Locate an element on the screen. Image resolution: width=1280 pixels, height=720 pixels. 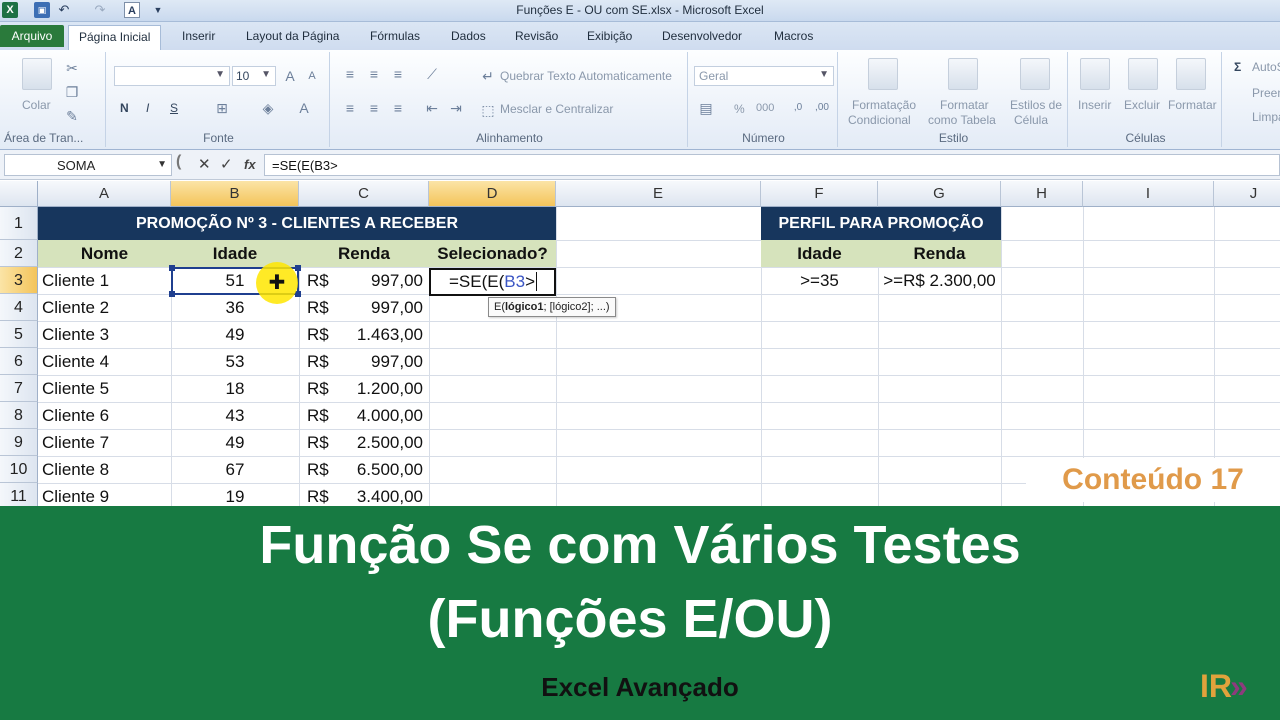
copy-icon: ❐ is located at coordinates (72, 92).